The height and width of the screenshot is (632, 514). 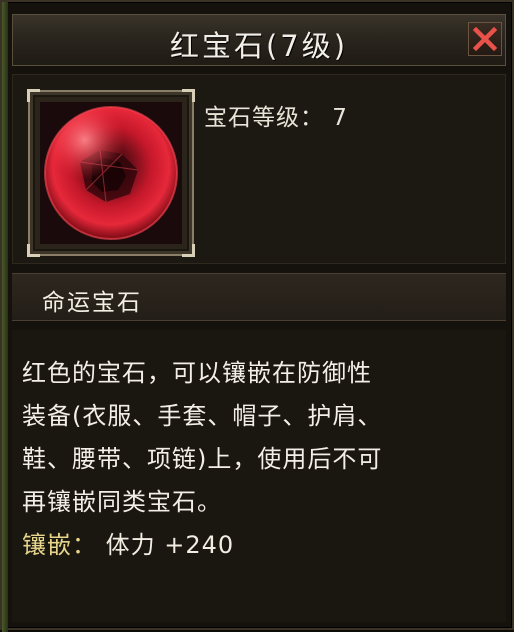 I want to click on category-label: 命运宝石, so click(x=92, y=303).